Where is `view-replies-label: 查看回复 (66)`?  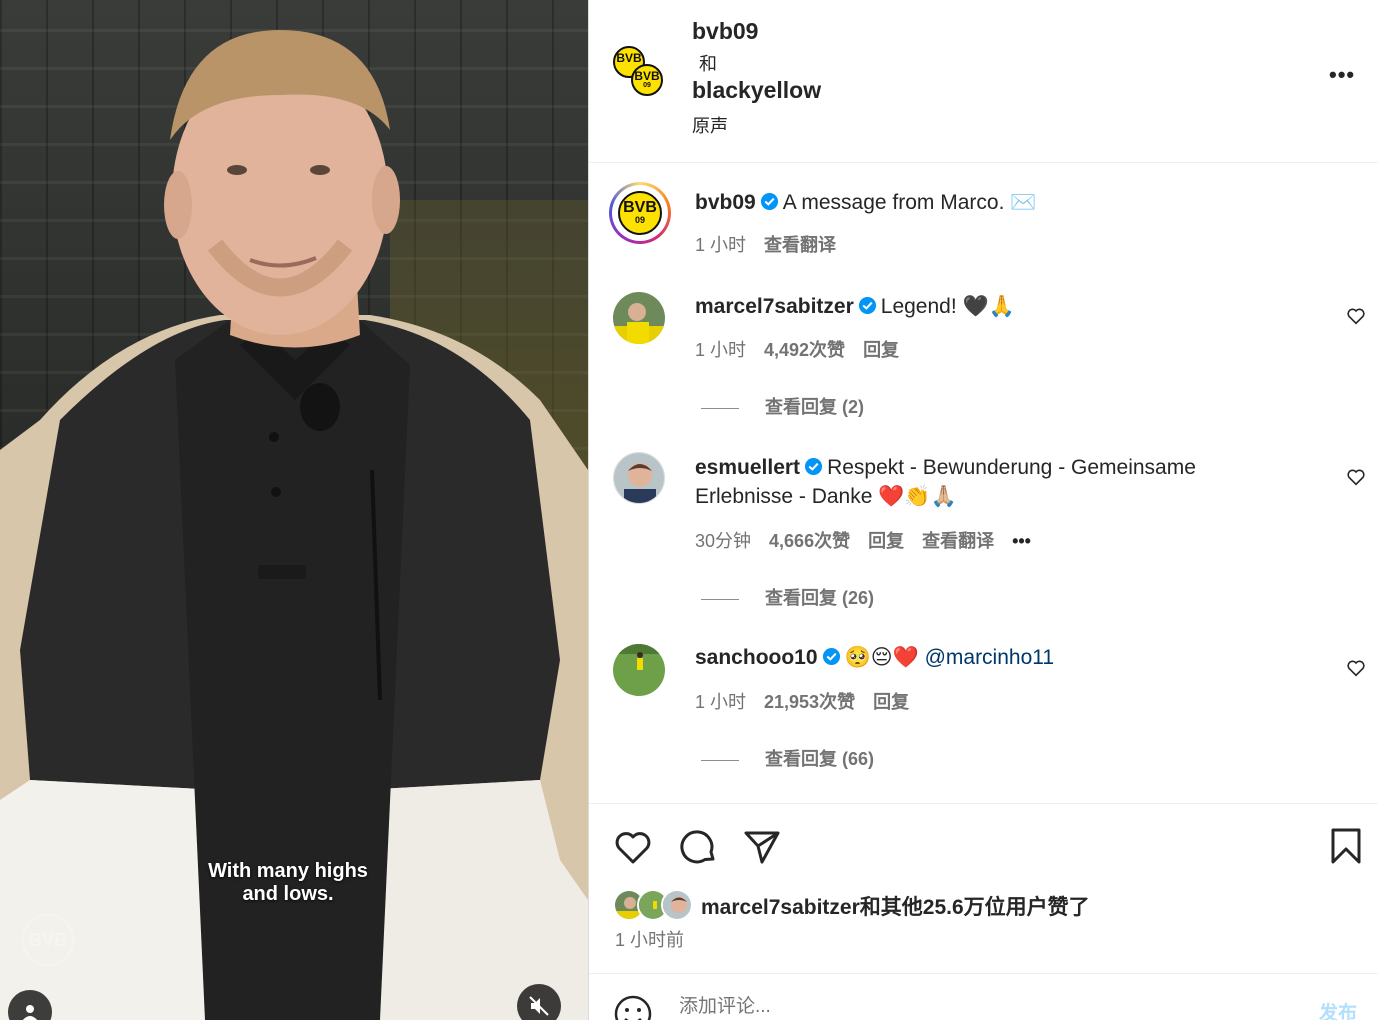
view-replies-label: 查看回复 (66) is located at coordinates (820, 759).